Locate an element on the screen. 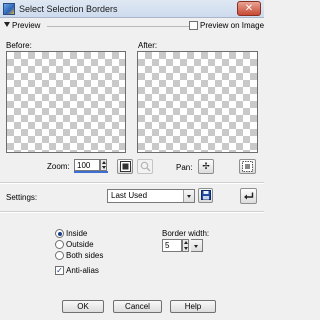 This screenshot has height=320, width=320. collapse-arrow-icon is located at coordinates (7, 24).